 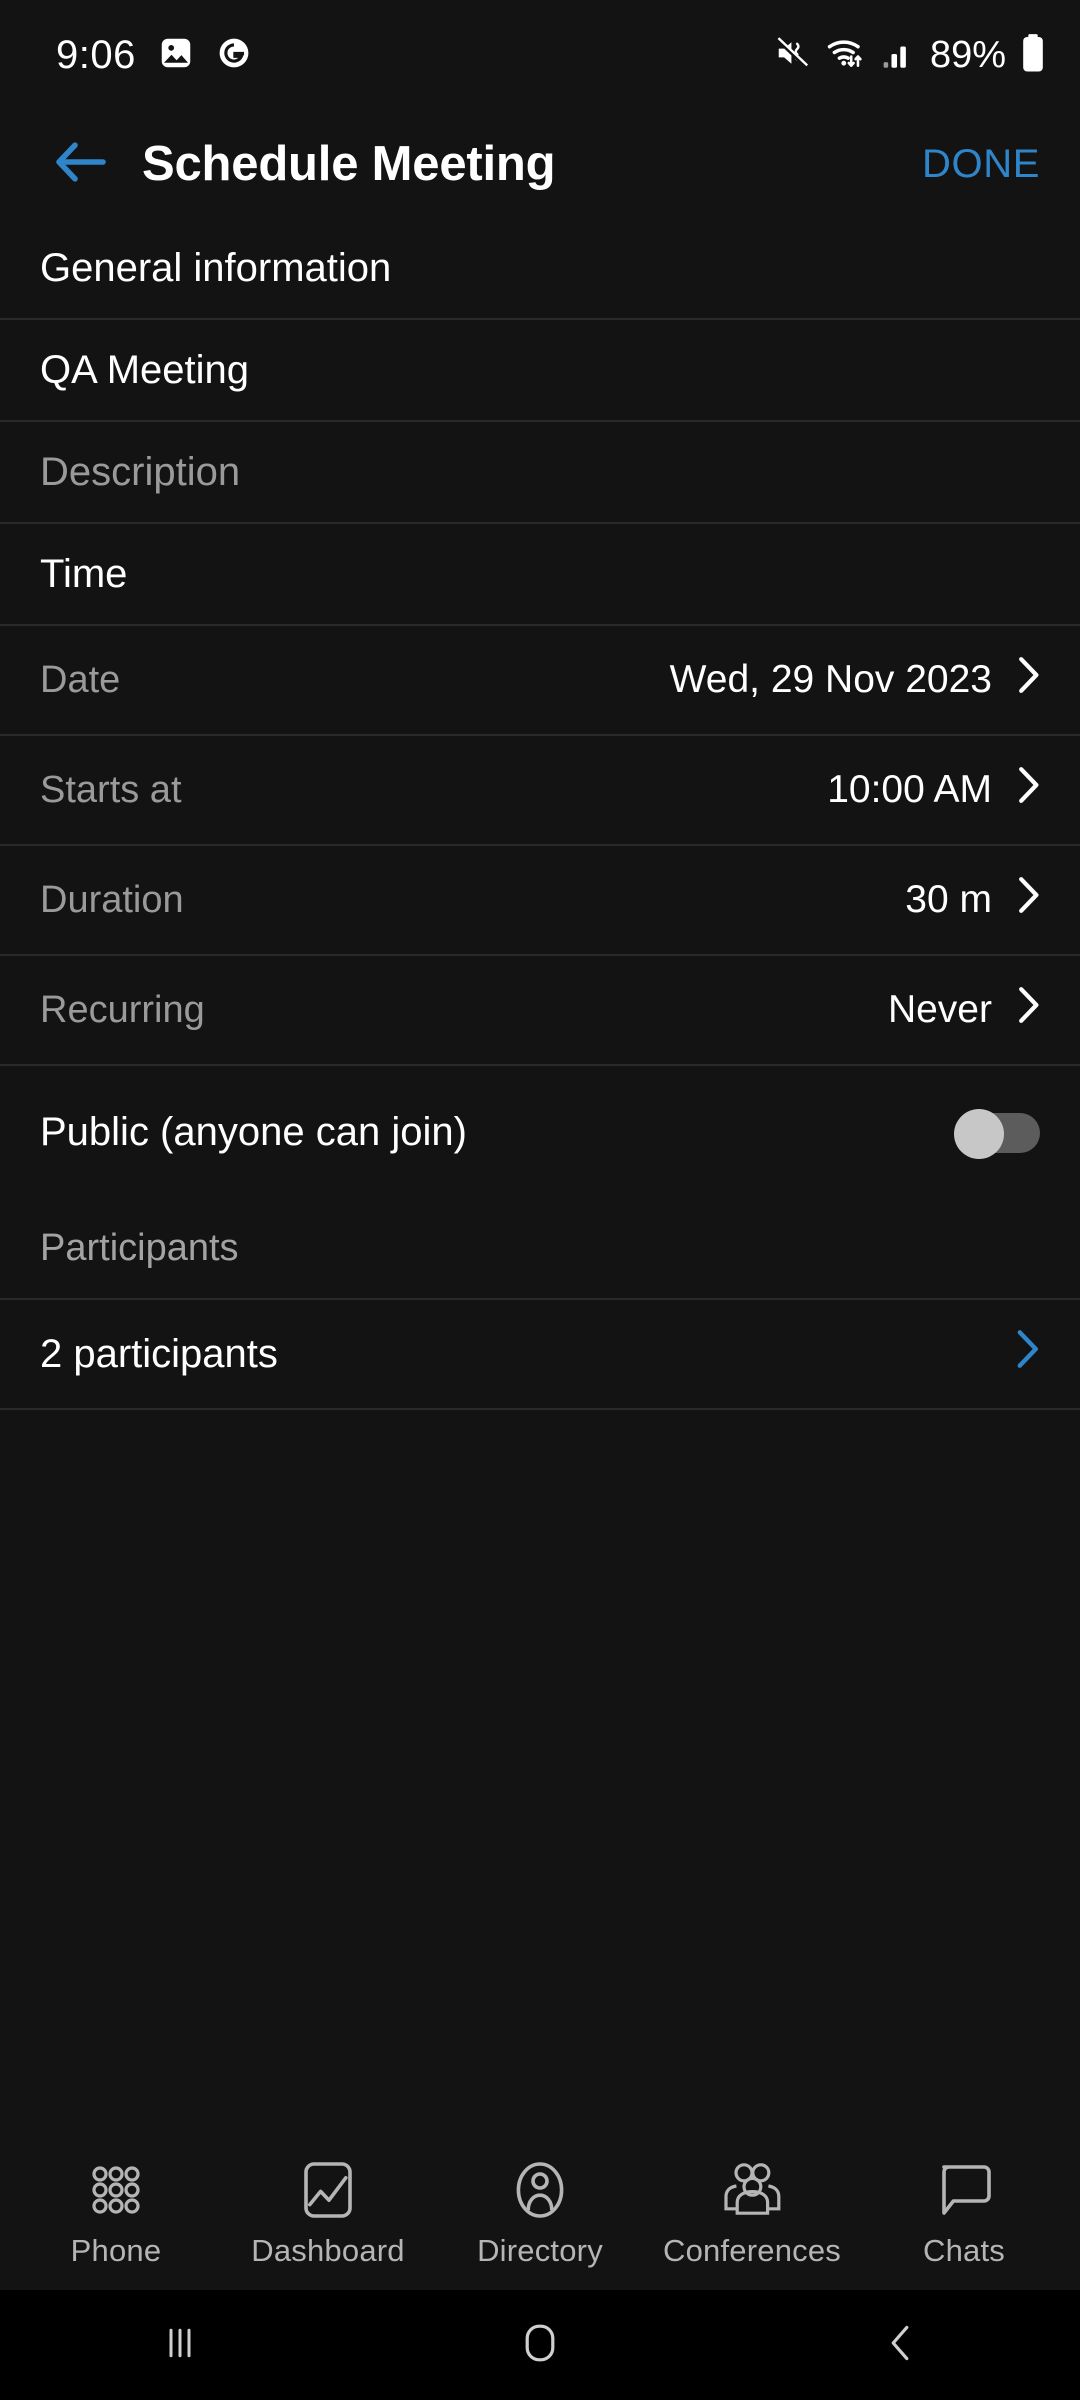 I want to click on status-bar-right: 89%, so click(x=910, y=55).